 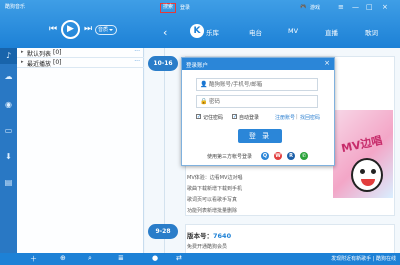 I want to click on add-icon: ＋, so click(x=33, y=259).